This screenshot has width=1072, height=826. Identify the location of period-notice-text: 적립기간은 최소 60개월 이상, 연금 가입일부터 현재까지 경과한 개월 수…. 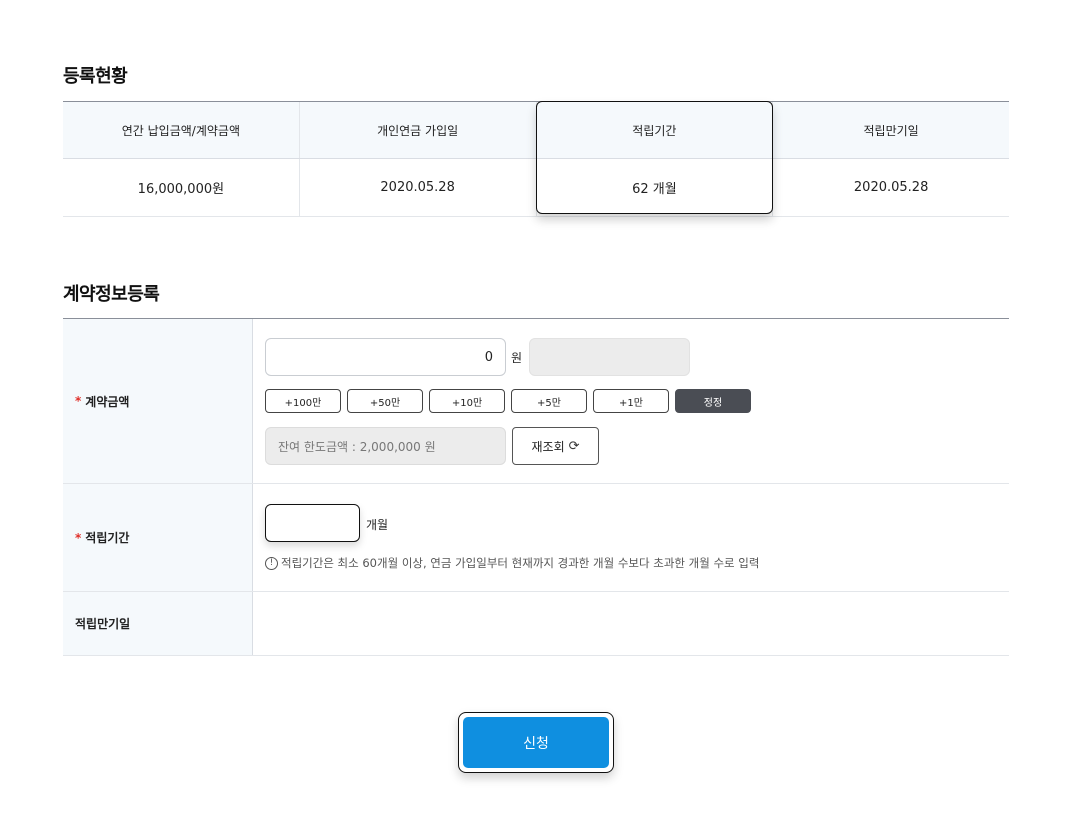
(520, 563).